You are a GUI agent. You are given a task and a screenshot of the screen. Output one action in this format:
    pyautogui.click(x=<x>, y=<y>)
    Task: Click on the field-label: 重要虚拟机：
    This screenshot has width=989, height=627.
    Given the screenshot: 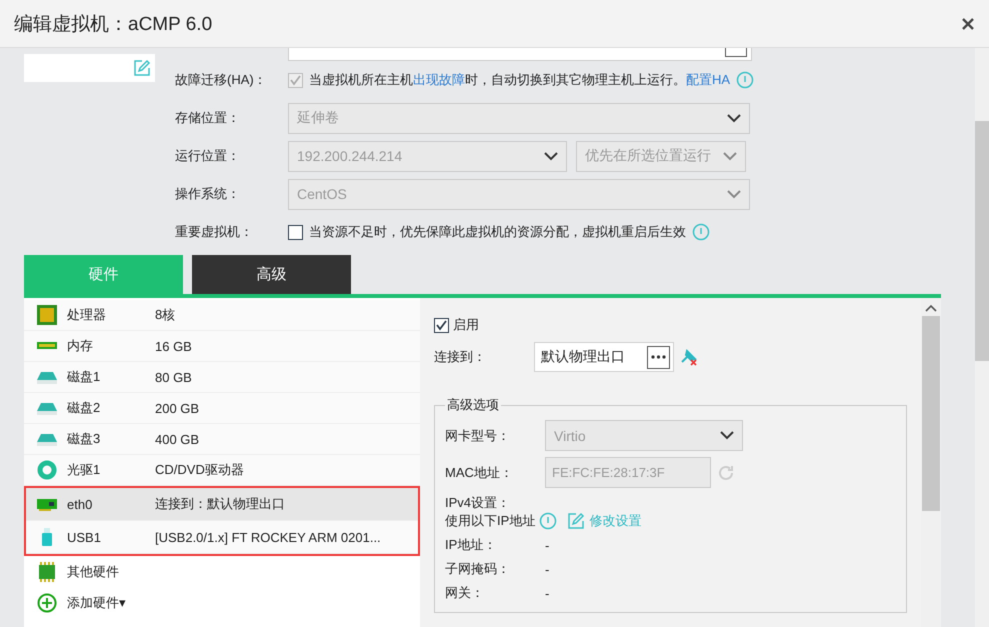 What is the action you would take?
    pyautogui.click(x=214, y=232)
    